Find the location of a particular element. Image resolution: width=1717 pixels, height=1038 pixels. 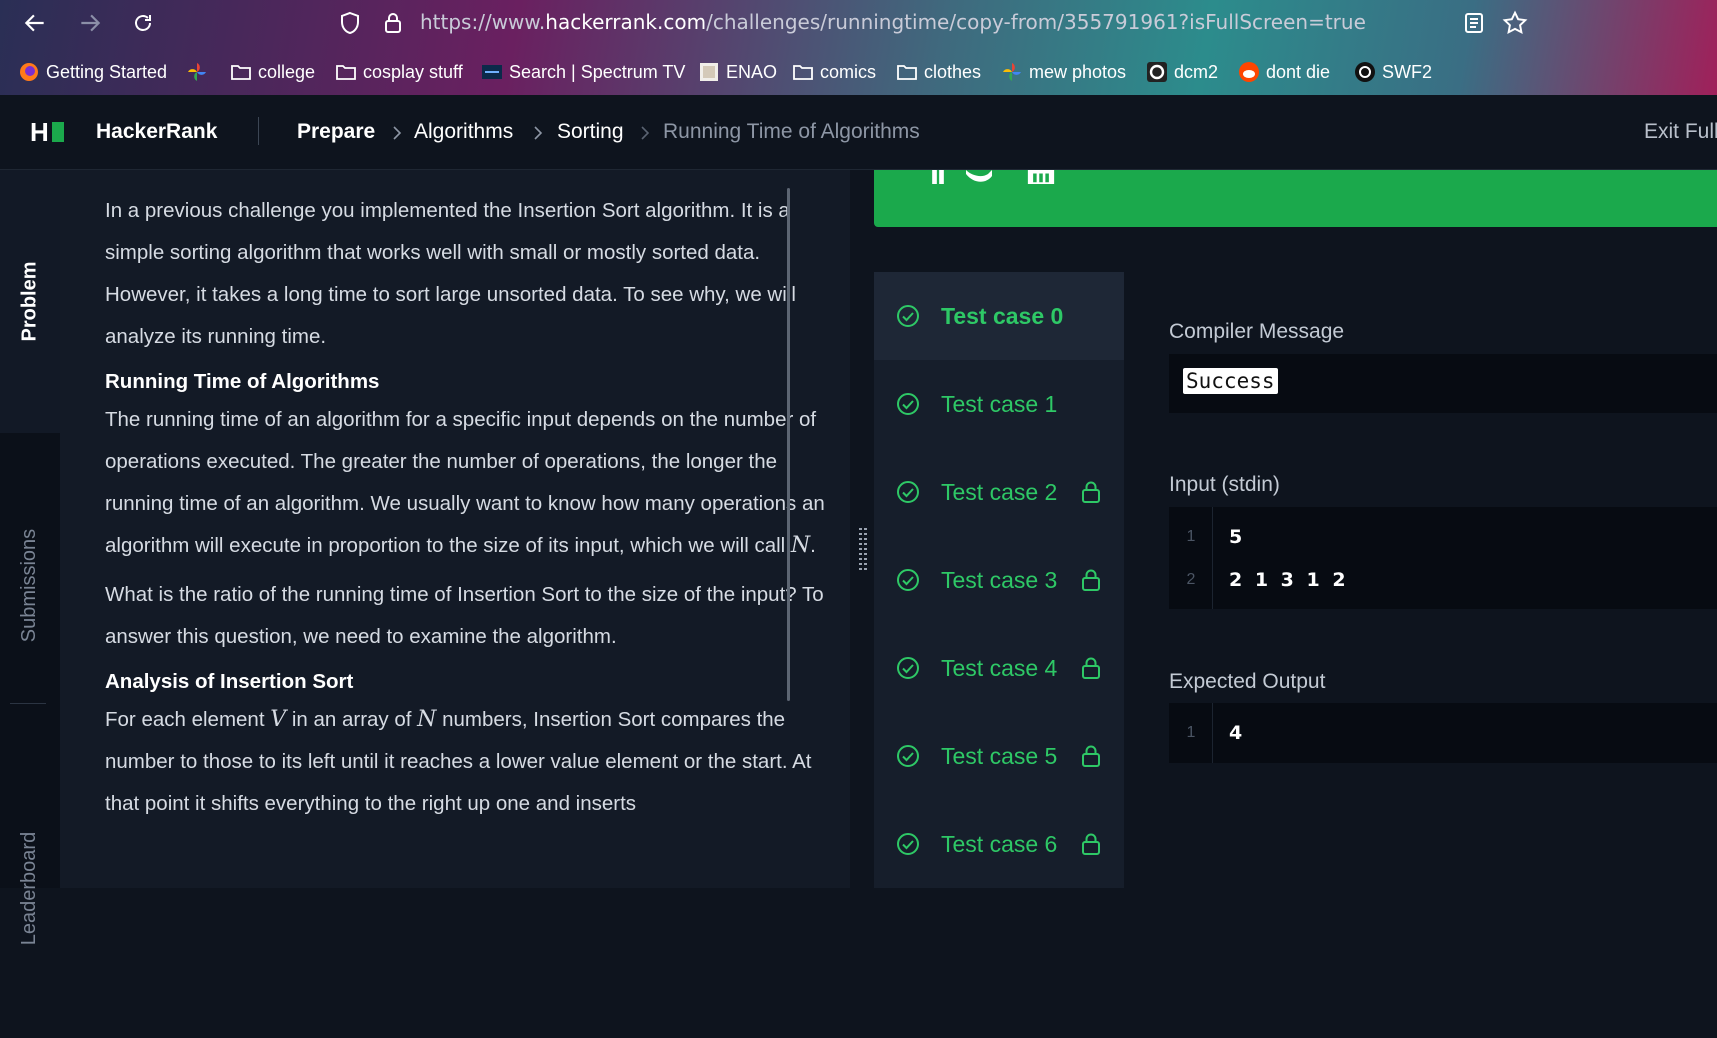

bookmark-dont-die: dont die is located at coordinates (1284, 72).